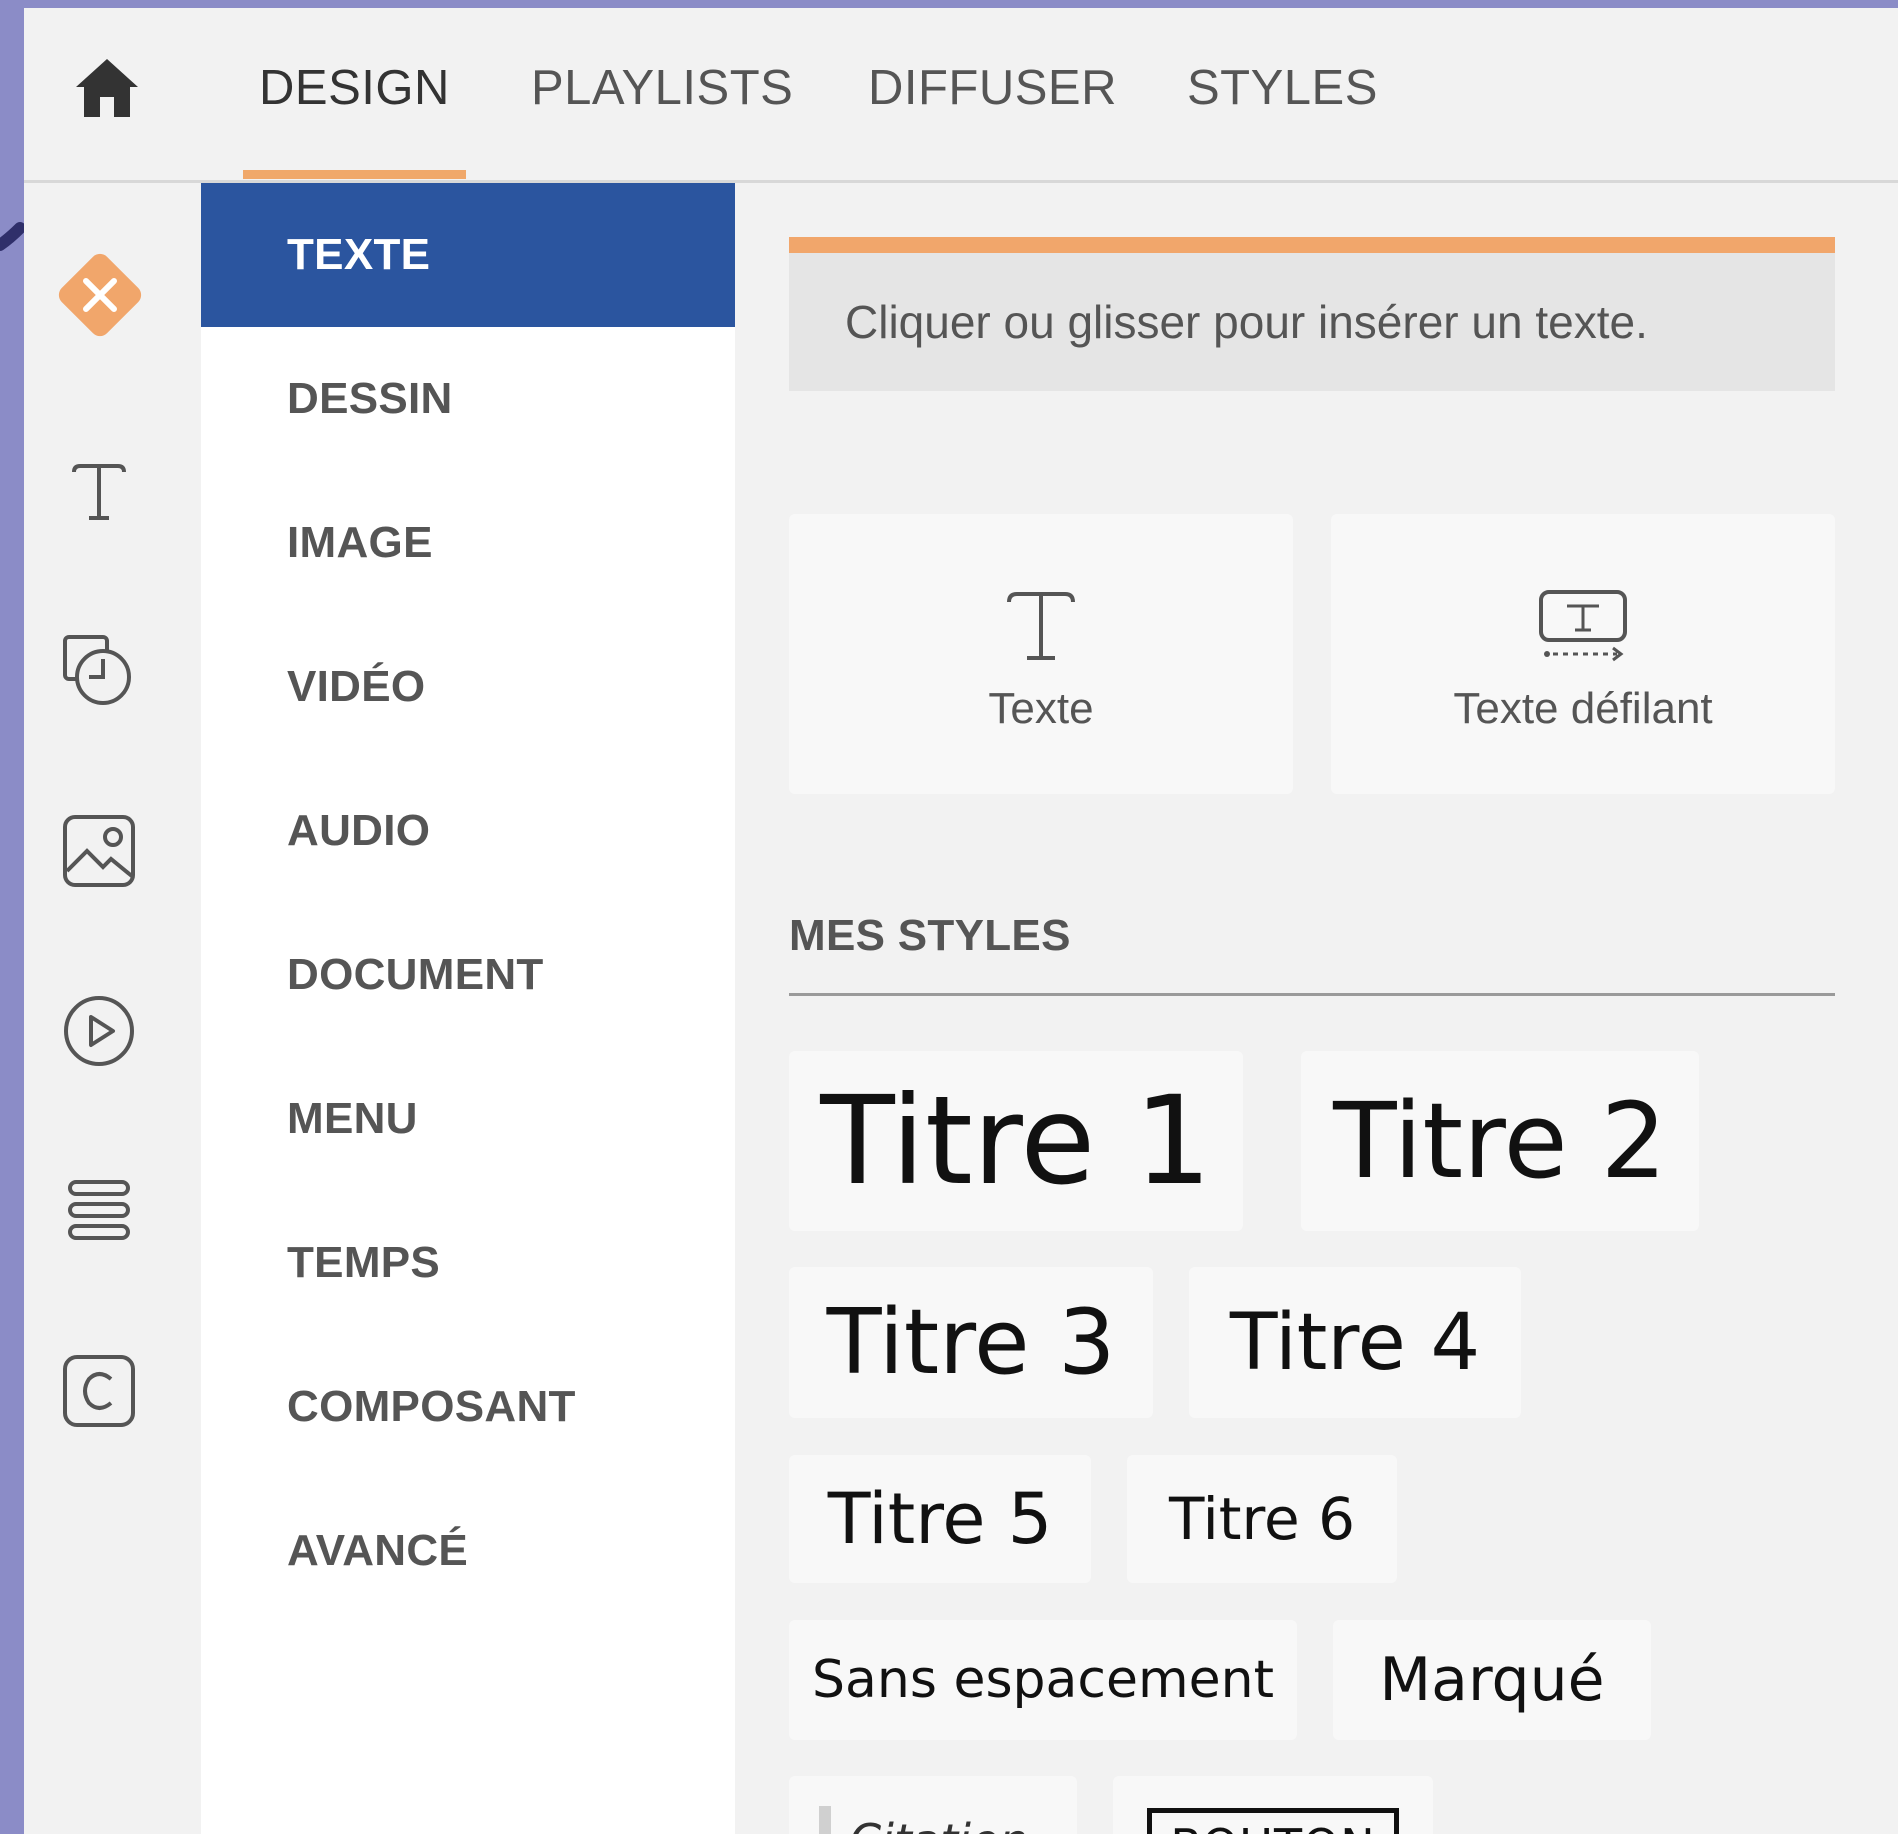 The image size is (1898, 1834). I want to click on tab-styles: STYLES, so click(1282, 88).